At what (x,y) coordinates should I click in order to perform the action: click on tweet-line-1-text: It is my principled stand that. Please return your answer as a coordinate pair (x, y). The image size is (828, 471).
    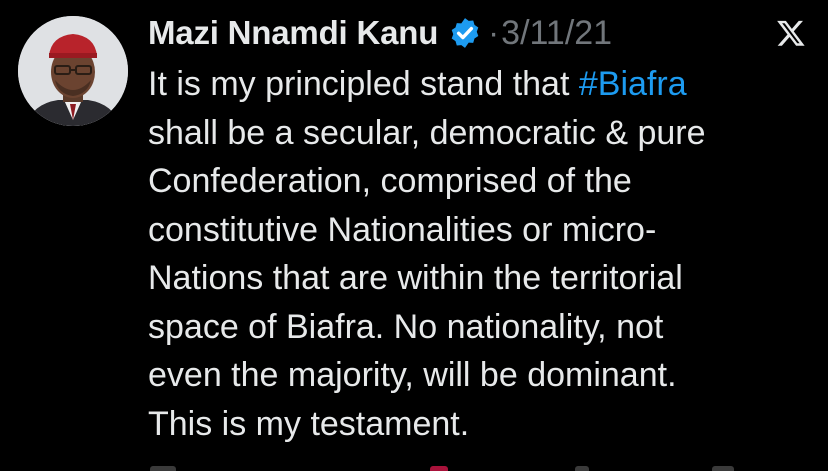
    Looking at the image, I should click on (363, 84).